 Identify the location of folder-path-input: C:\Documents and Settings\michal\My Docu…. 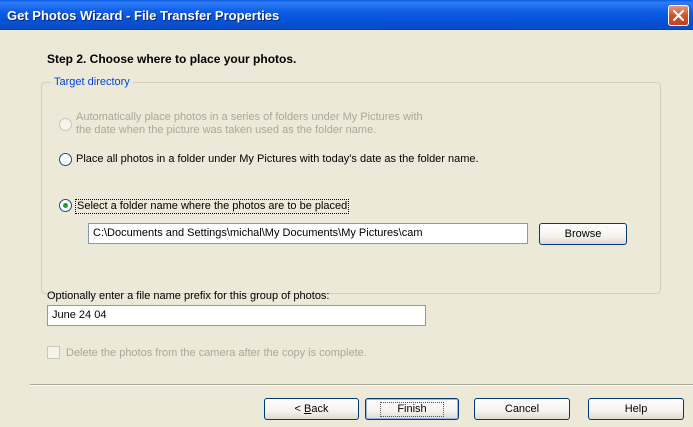
(308, 233).